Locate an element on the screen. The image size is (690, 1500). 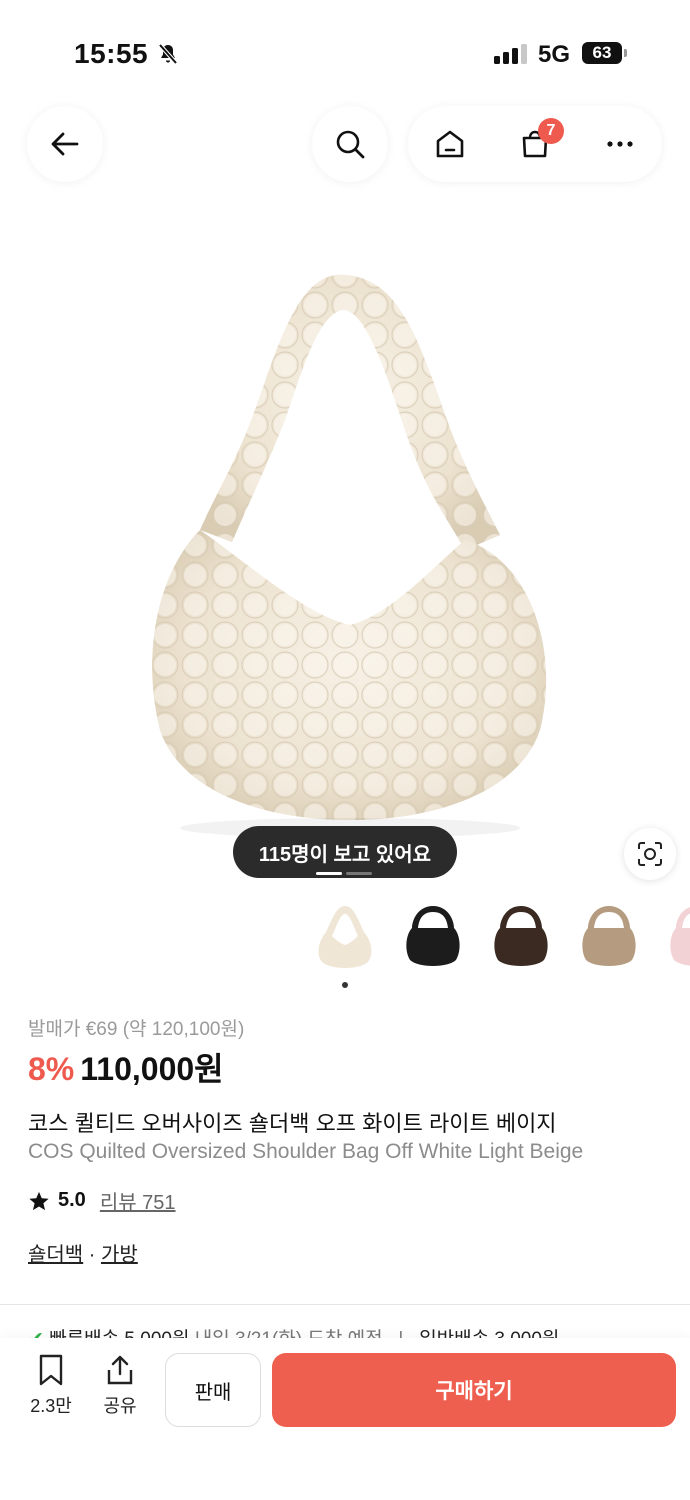
image-search-button is located at coordinates (650, 854).